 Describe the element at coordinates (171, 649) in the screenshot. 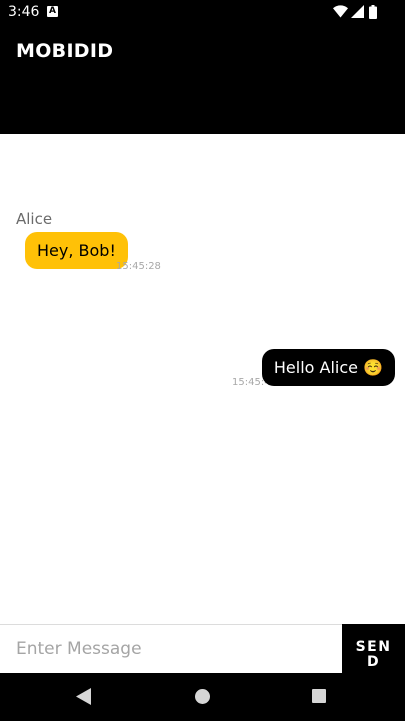

I see `message-input` at that location.